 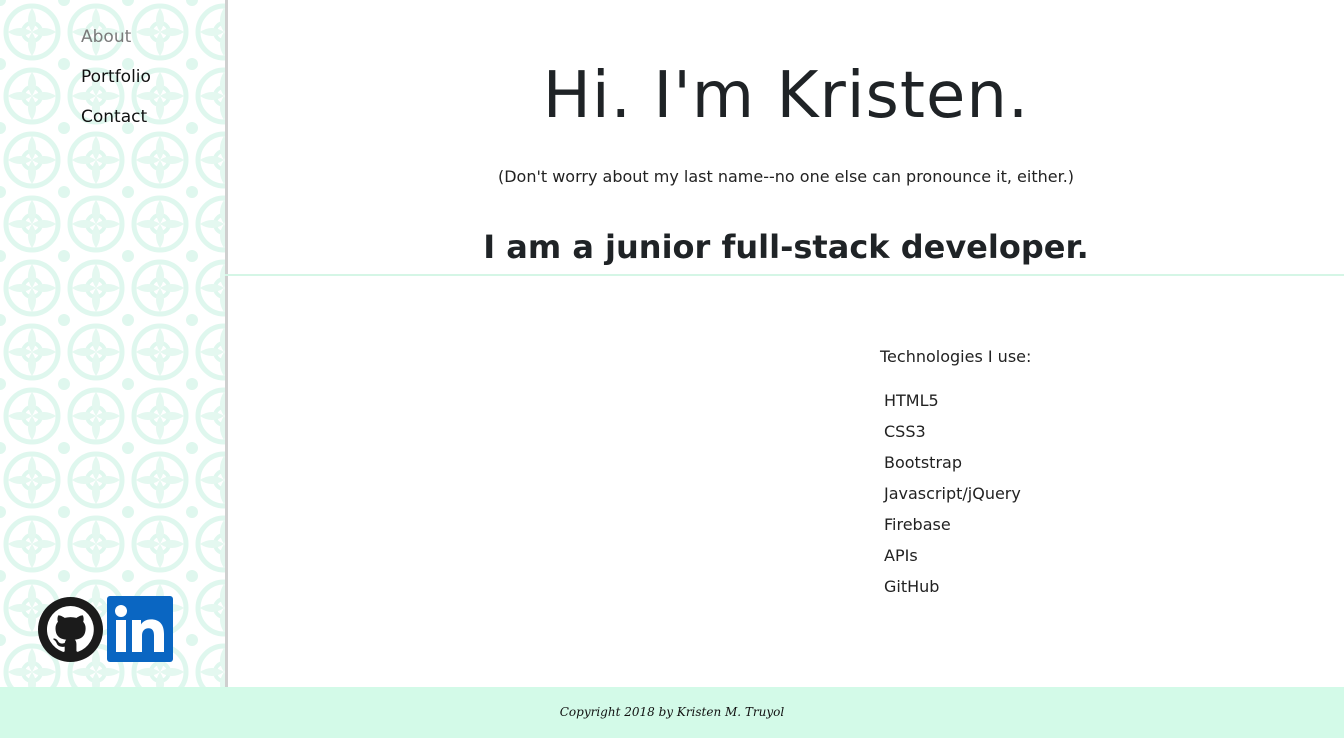 I want to click on sidebar-nav: About Portfolio Contact, so click(x=116, y=86).